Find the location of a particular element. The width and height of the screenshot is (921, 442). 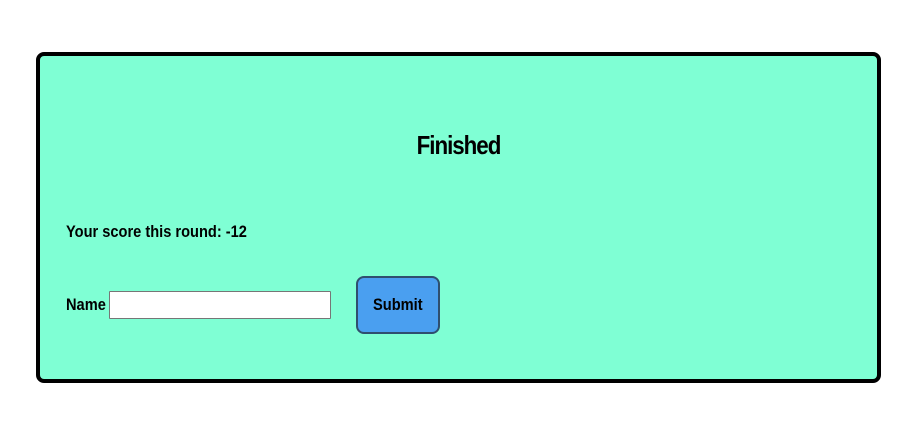

page-title: Finished is located at coordinates (459, 145).